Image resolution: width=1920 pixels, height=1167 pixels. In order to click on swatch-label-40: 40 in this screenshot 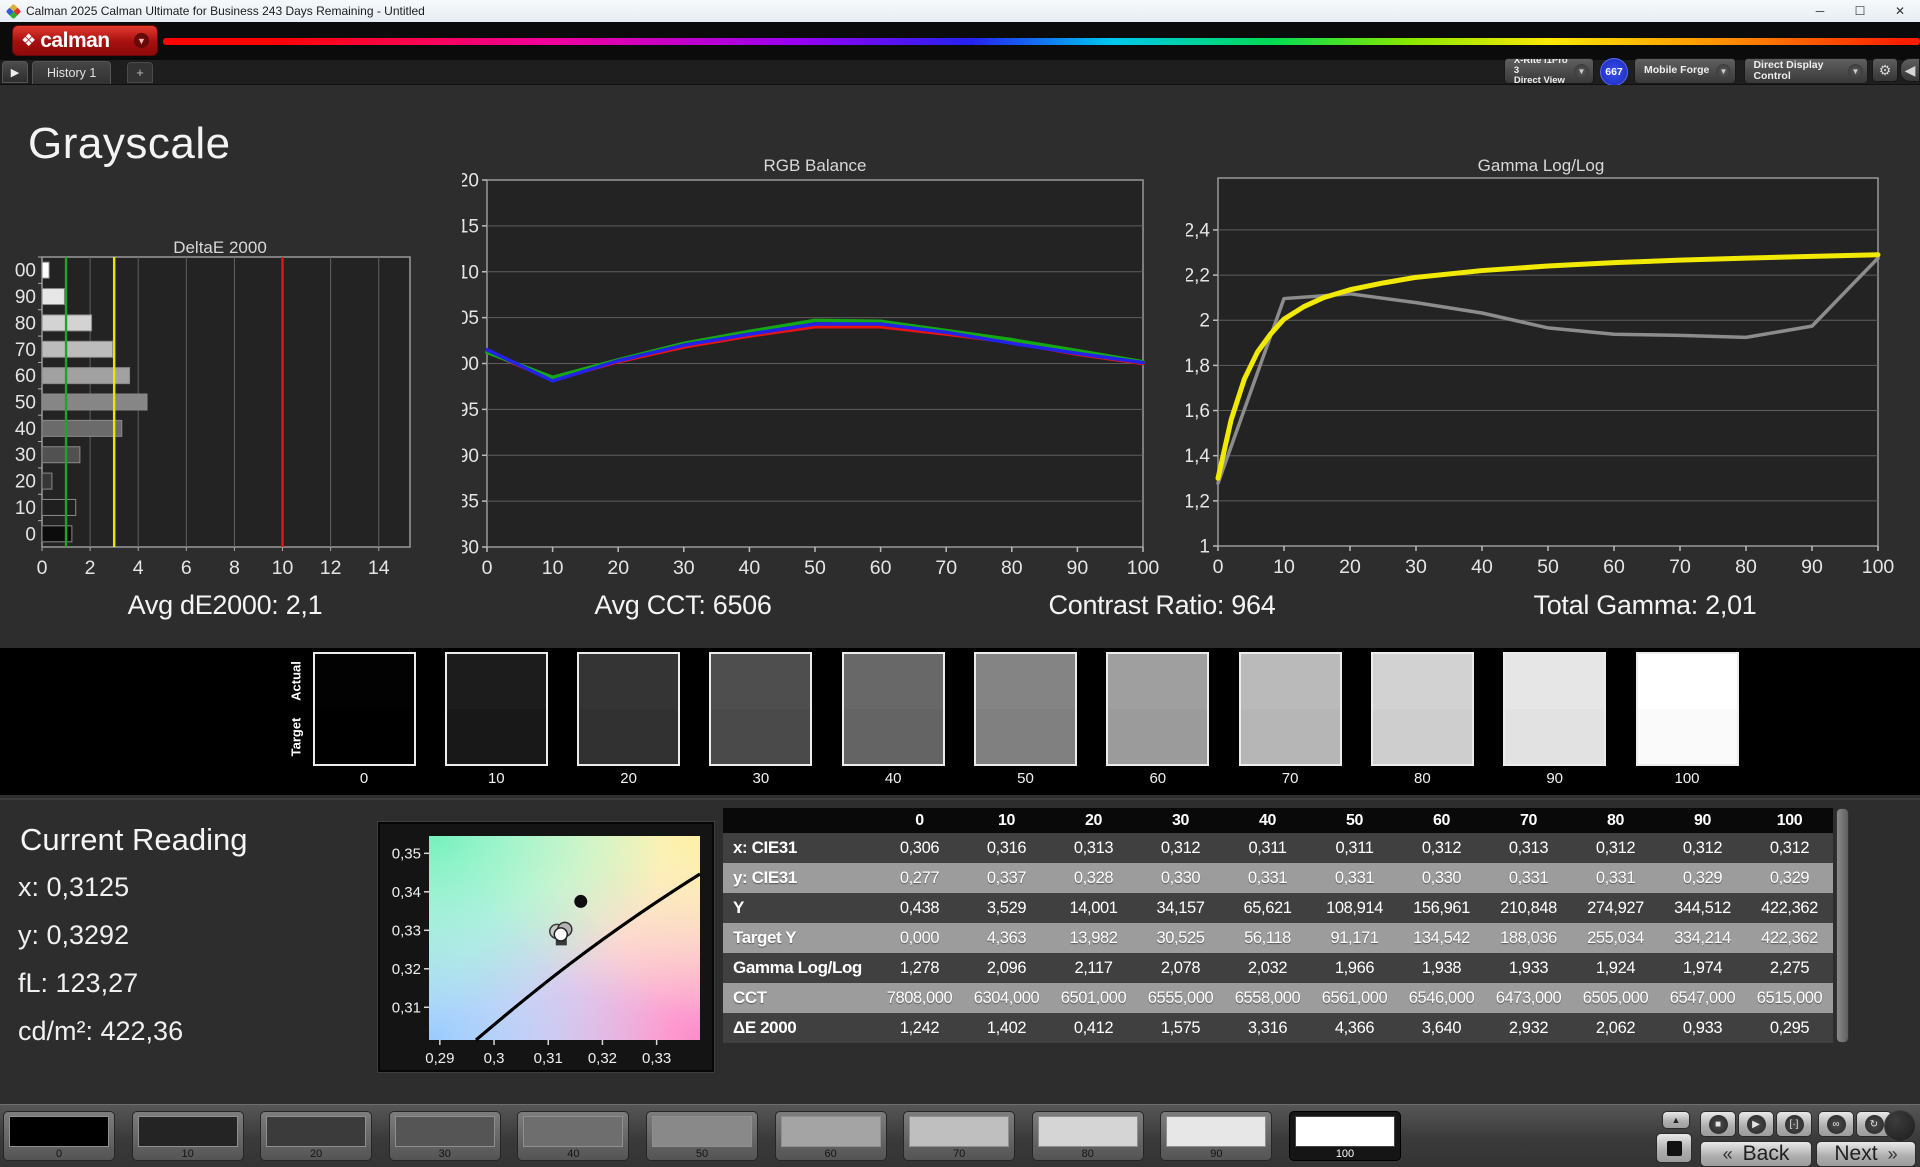, I will do `click(893, 778)`.